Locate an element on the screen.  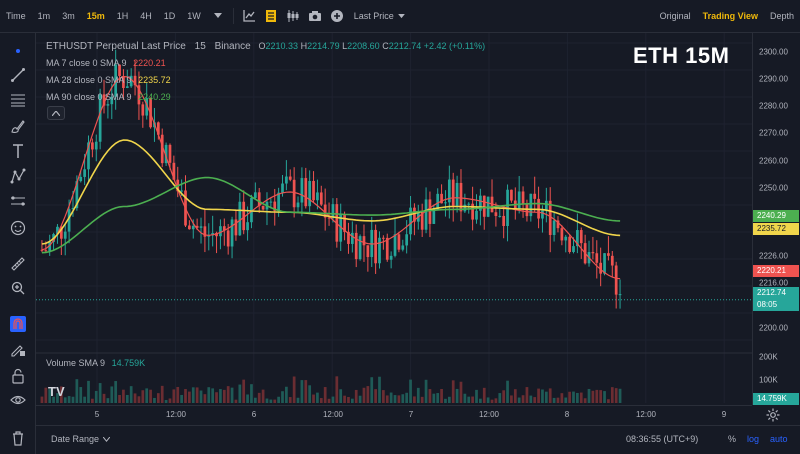
candle-icon is located at coordinates (293, 16).